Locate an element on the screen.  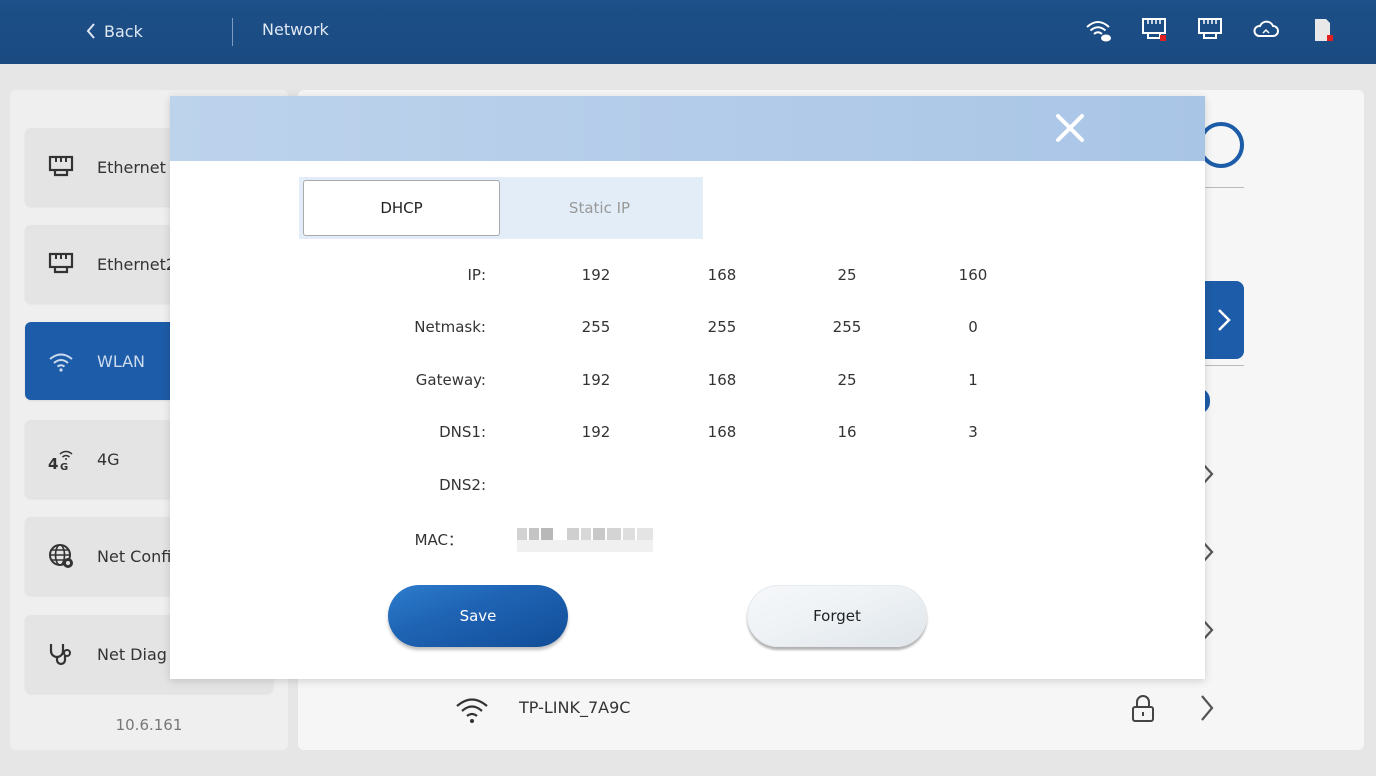
forget-button: Forget is located at coordinates (837, 616).